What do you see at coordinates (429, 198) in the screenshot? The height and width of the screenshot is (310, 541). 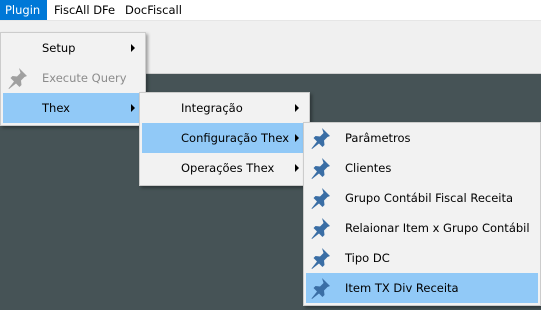 I see `menu-item-label: Grupo Contábil Fiscal Receita` at bounding box center [429, 198].